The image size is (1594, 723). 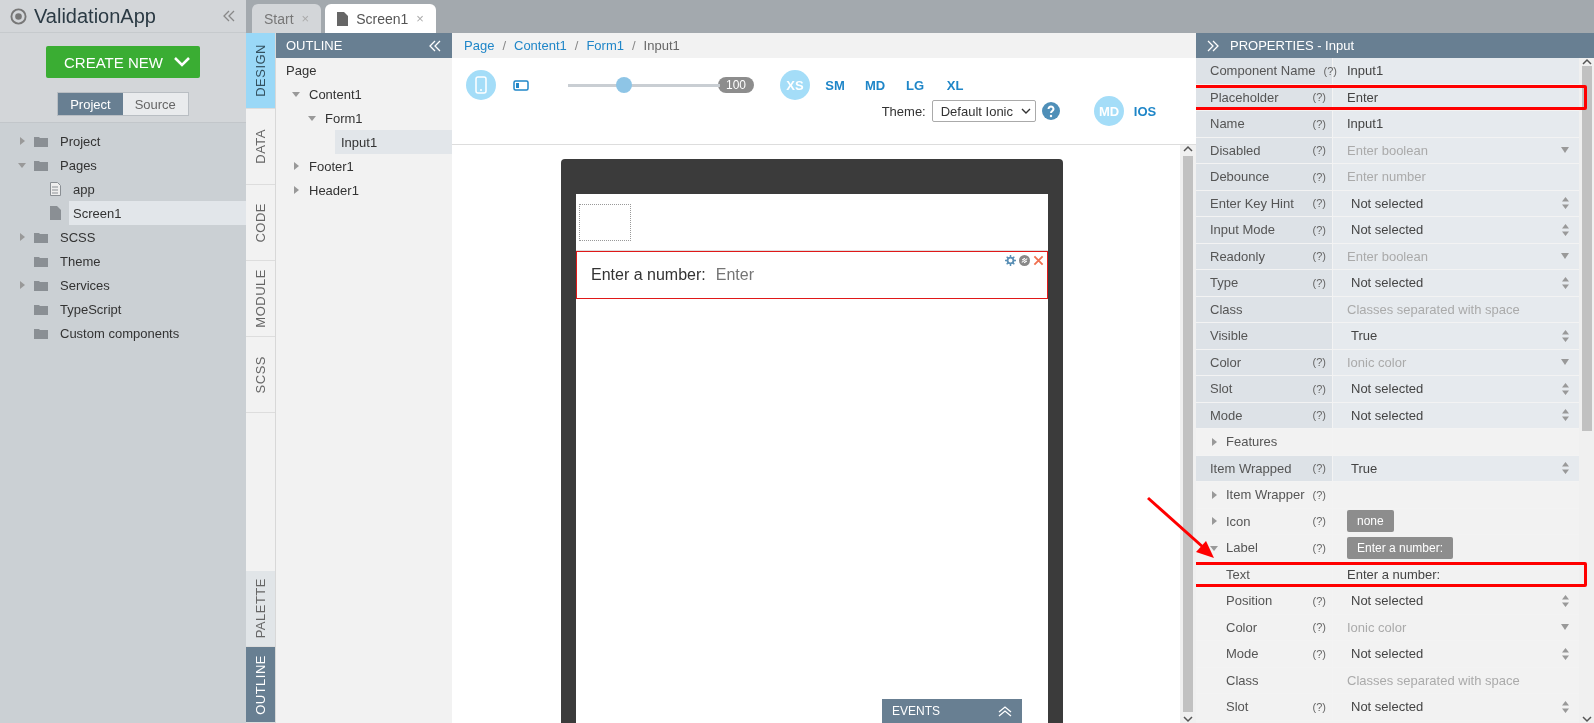 What do you see at coordinates (605, 45) in the screenshot?
I see `breadcrumb-link: Form1` at bounding box center [605, 45].